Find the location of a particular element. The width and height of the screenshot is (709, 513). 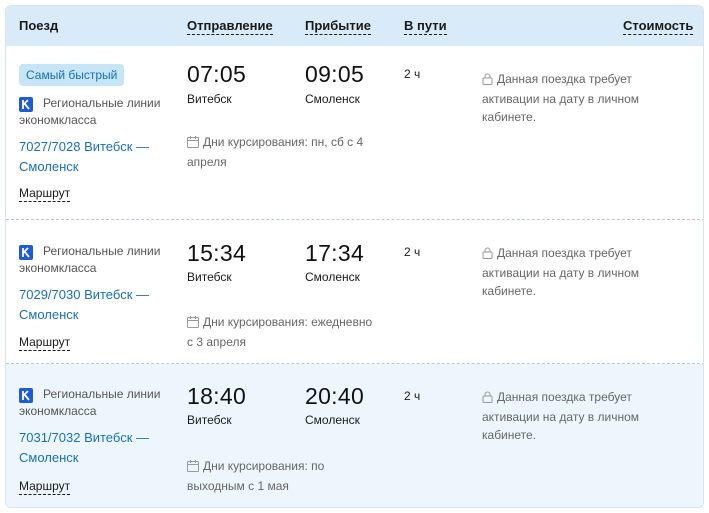

arrival-time: 09:05 is located at coordinates (335, 74).